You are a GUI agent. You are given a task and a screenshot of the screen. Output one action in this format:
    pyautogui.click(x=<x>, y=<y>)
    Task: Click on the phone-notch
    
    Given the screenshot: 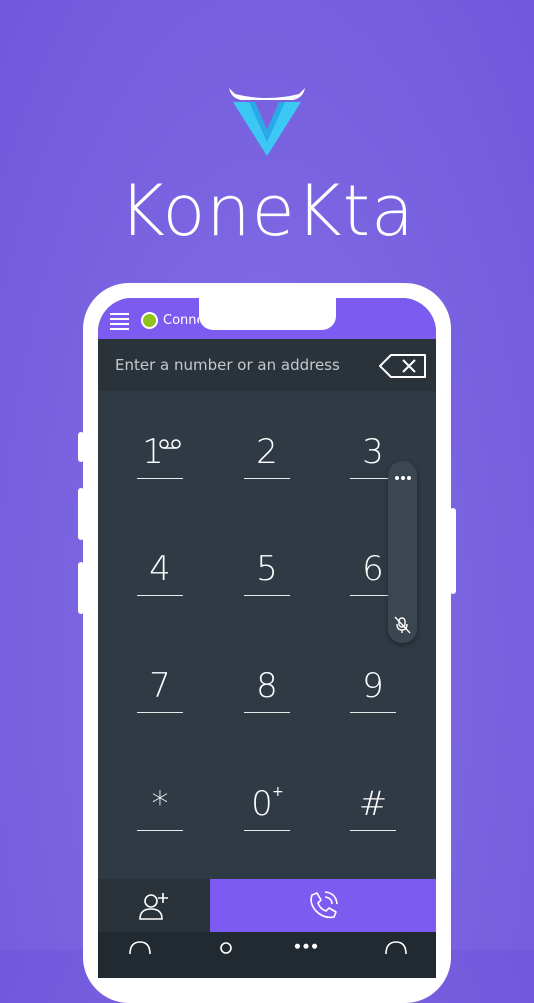 What is the action you would take?
    pyautogui.click(x=267, y=314)
    